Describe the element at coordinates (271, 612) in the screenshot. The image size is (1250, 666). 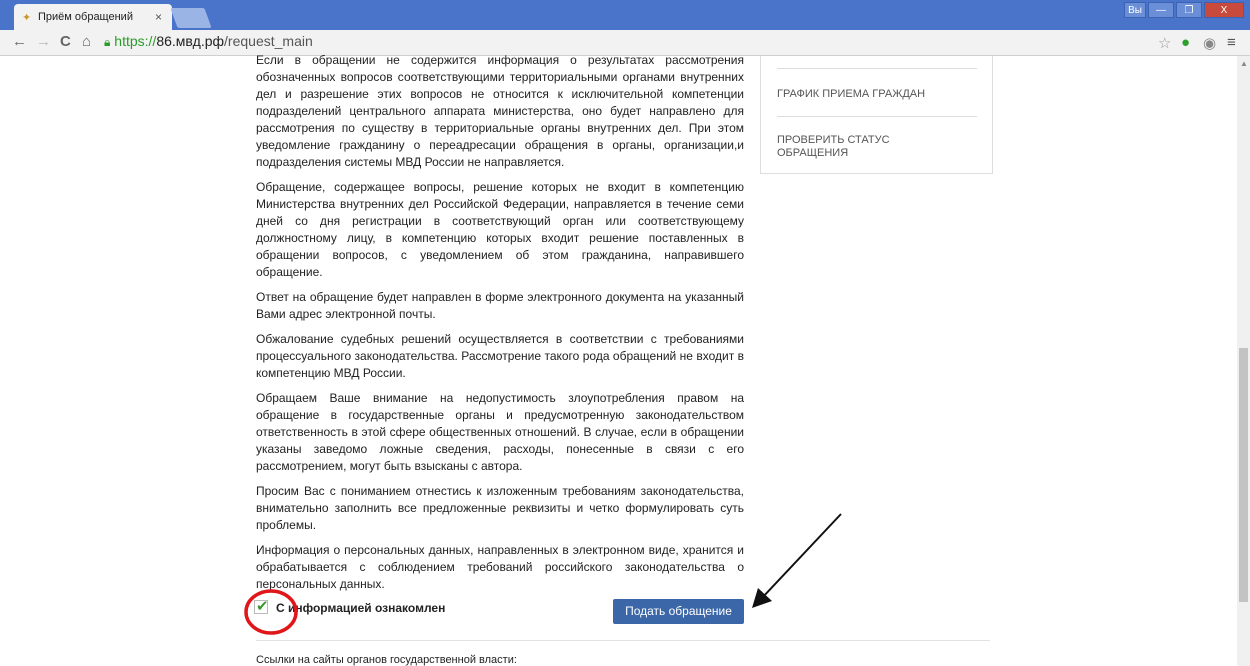
I see `annotation-circle` at that location.